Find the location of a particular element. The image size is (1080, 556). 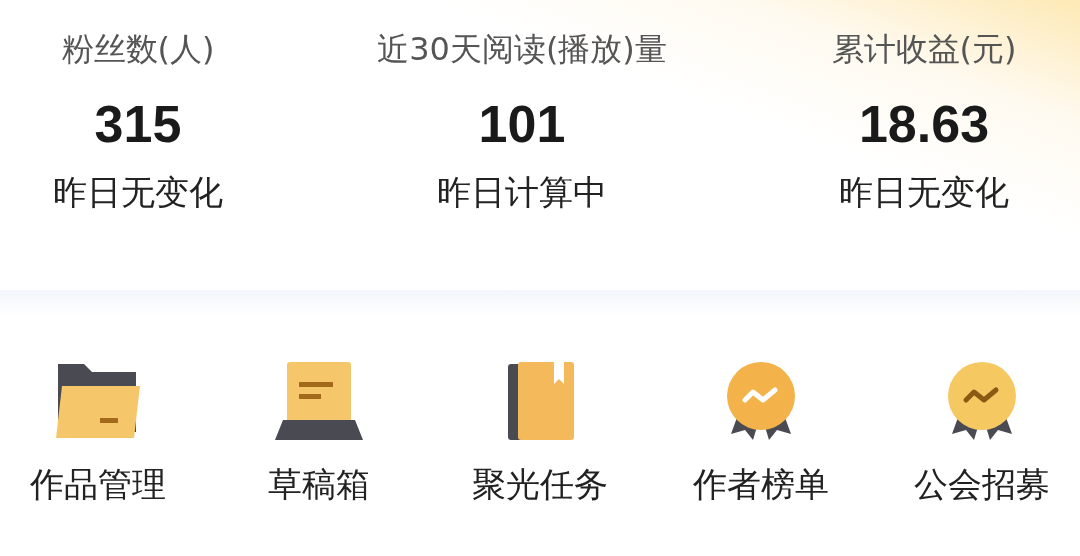

stat-value: 315 is located at coordinates (138, 124).